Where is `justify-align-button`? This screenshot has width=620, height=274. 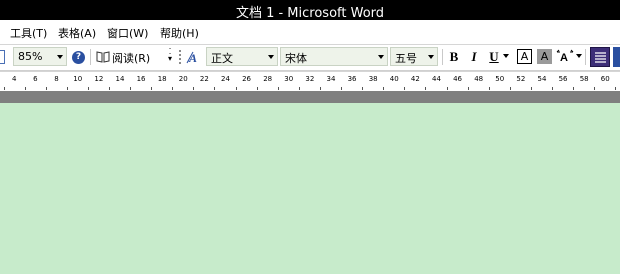 justify-align-button is located at coordinates (600, 57).